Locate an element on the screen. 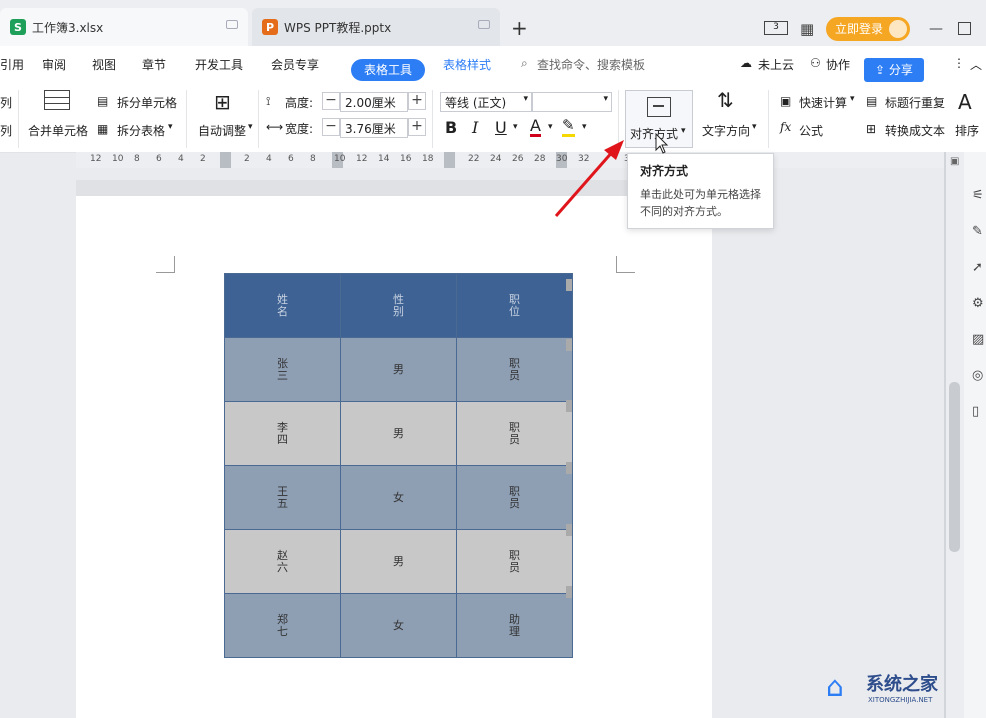  table-row: 李四 男 职员 is located at coordinates (398, 433).